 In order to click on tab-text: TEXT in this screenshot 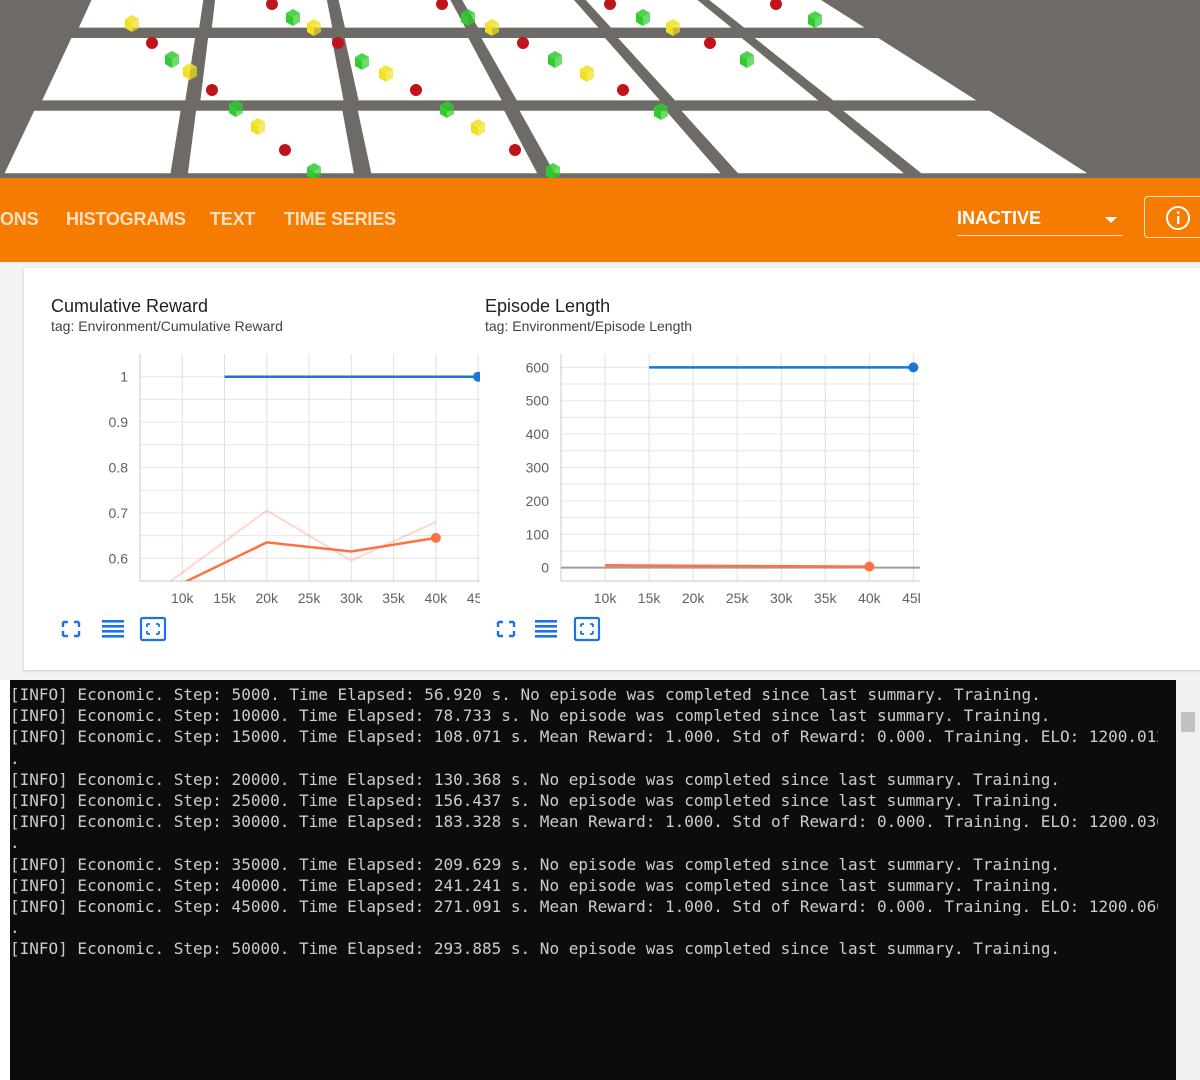, I will do `click(232, 219)`.